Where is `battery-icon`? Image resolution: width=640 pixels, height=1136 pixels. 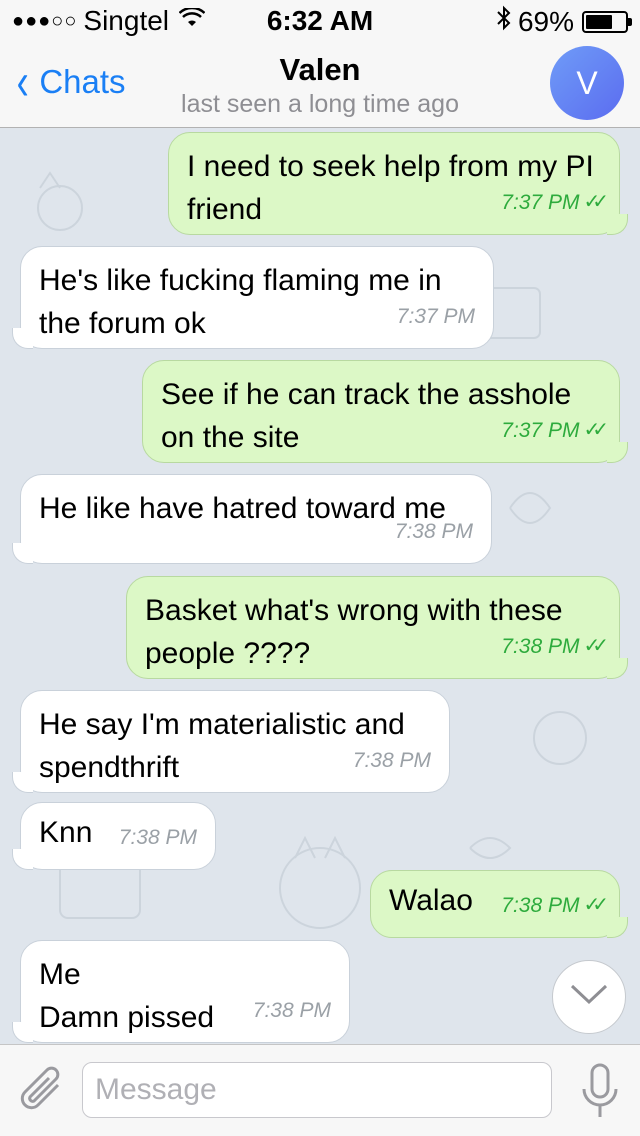
battery-icon is located at coordinates (607, 21).